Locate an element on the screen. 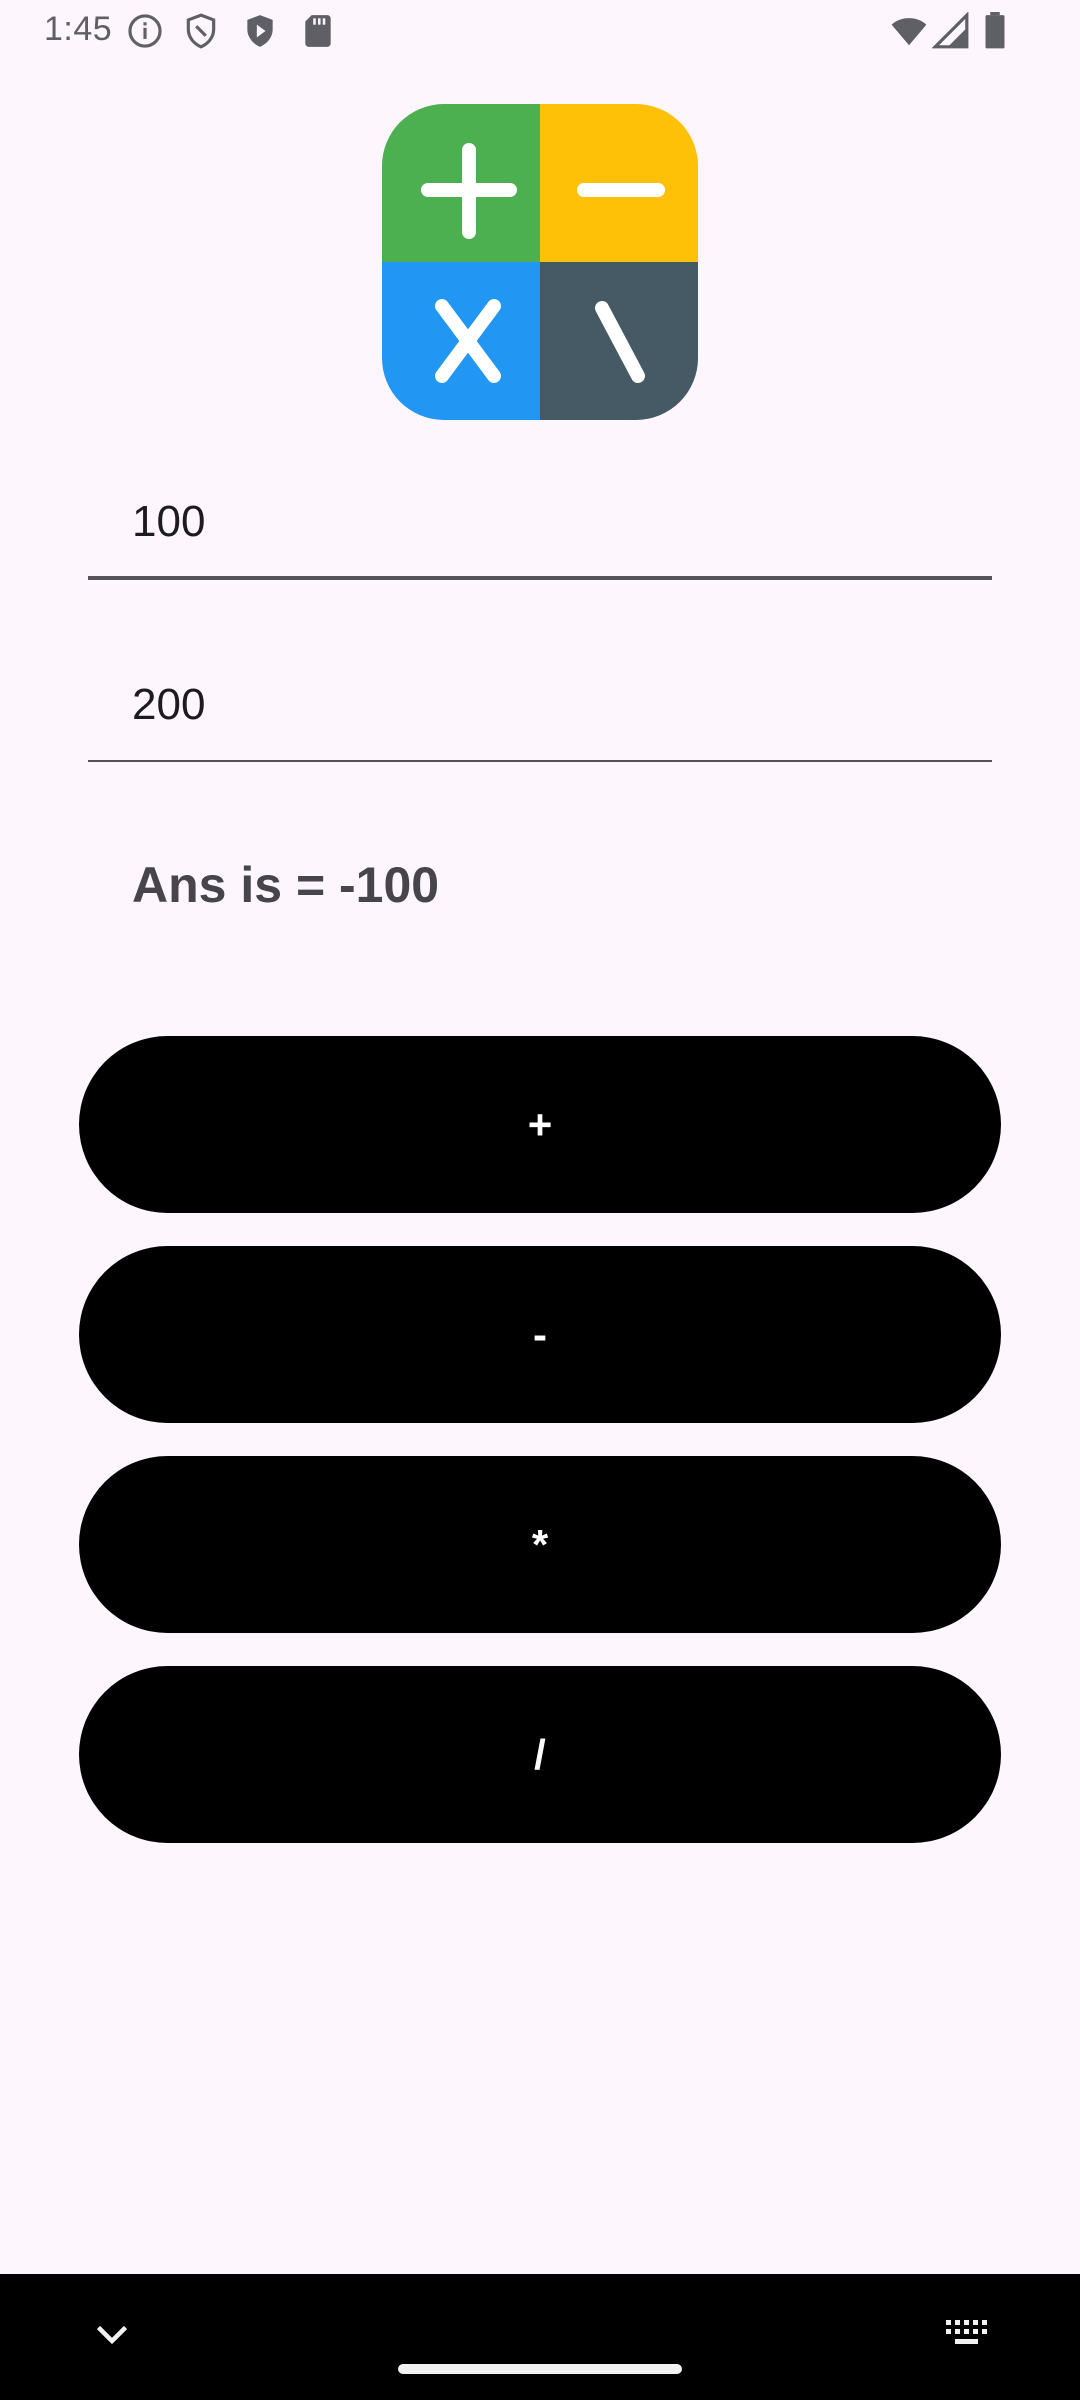 The height and width of the screenshot is (2400, 1080). add-button: + is located at coordinates (540, 1124).